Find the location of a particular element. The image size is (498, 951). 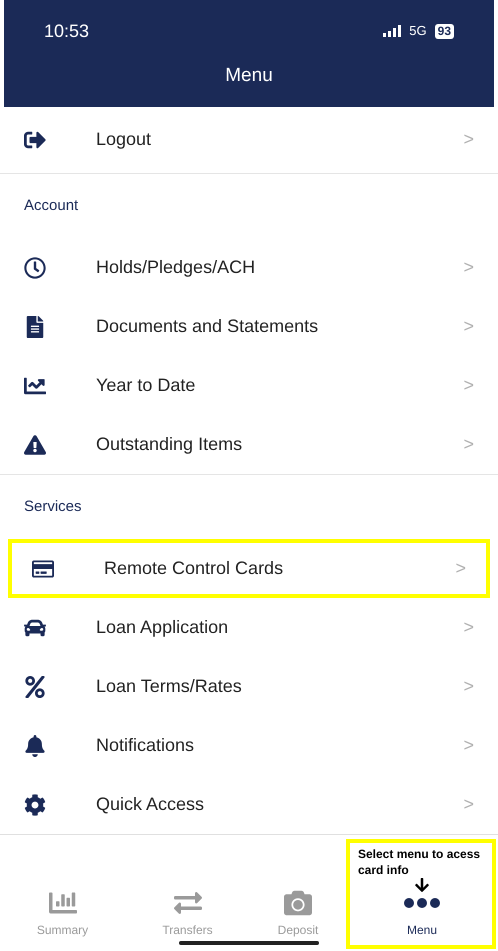

more-dots-icon is located at coordinates (422, 903).